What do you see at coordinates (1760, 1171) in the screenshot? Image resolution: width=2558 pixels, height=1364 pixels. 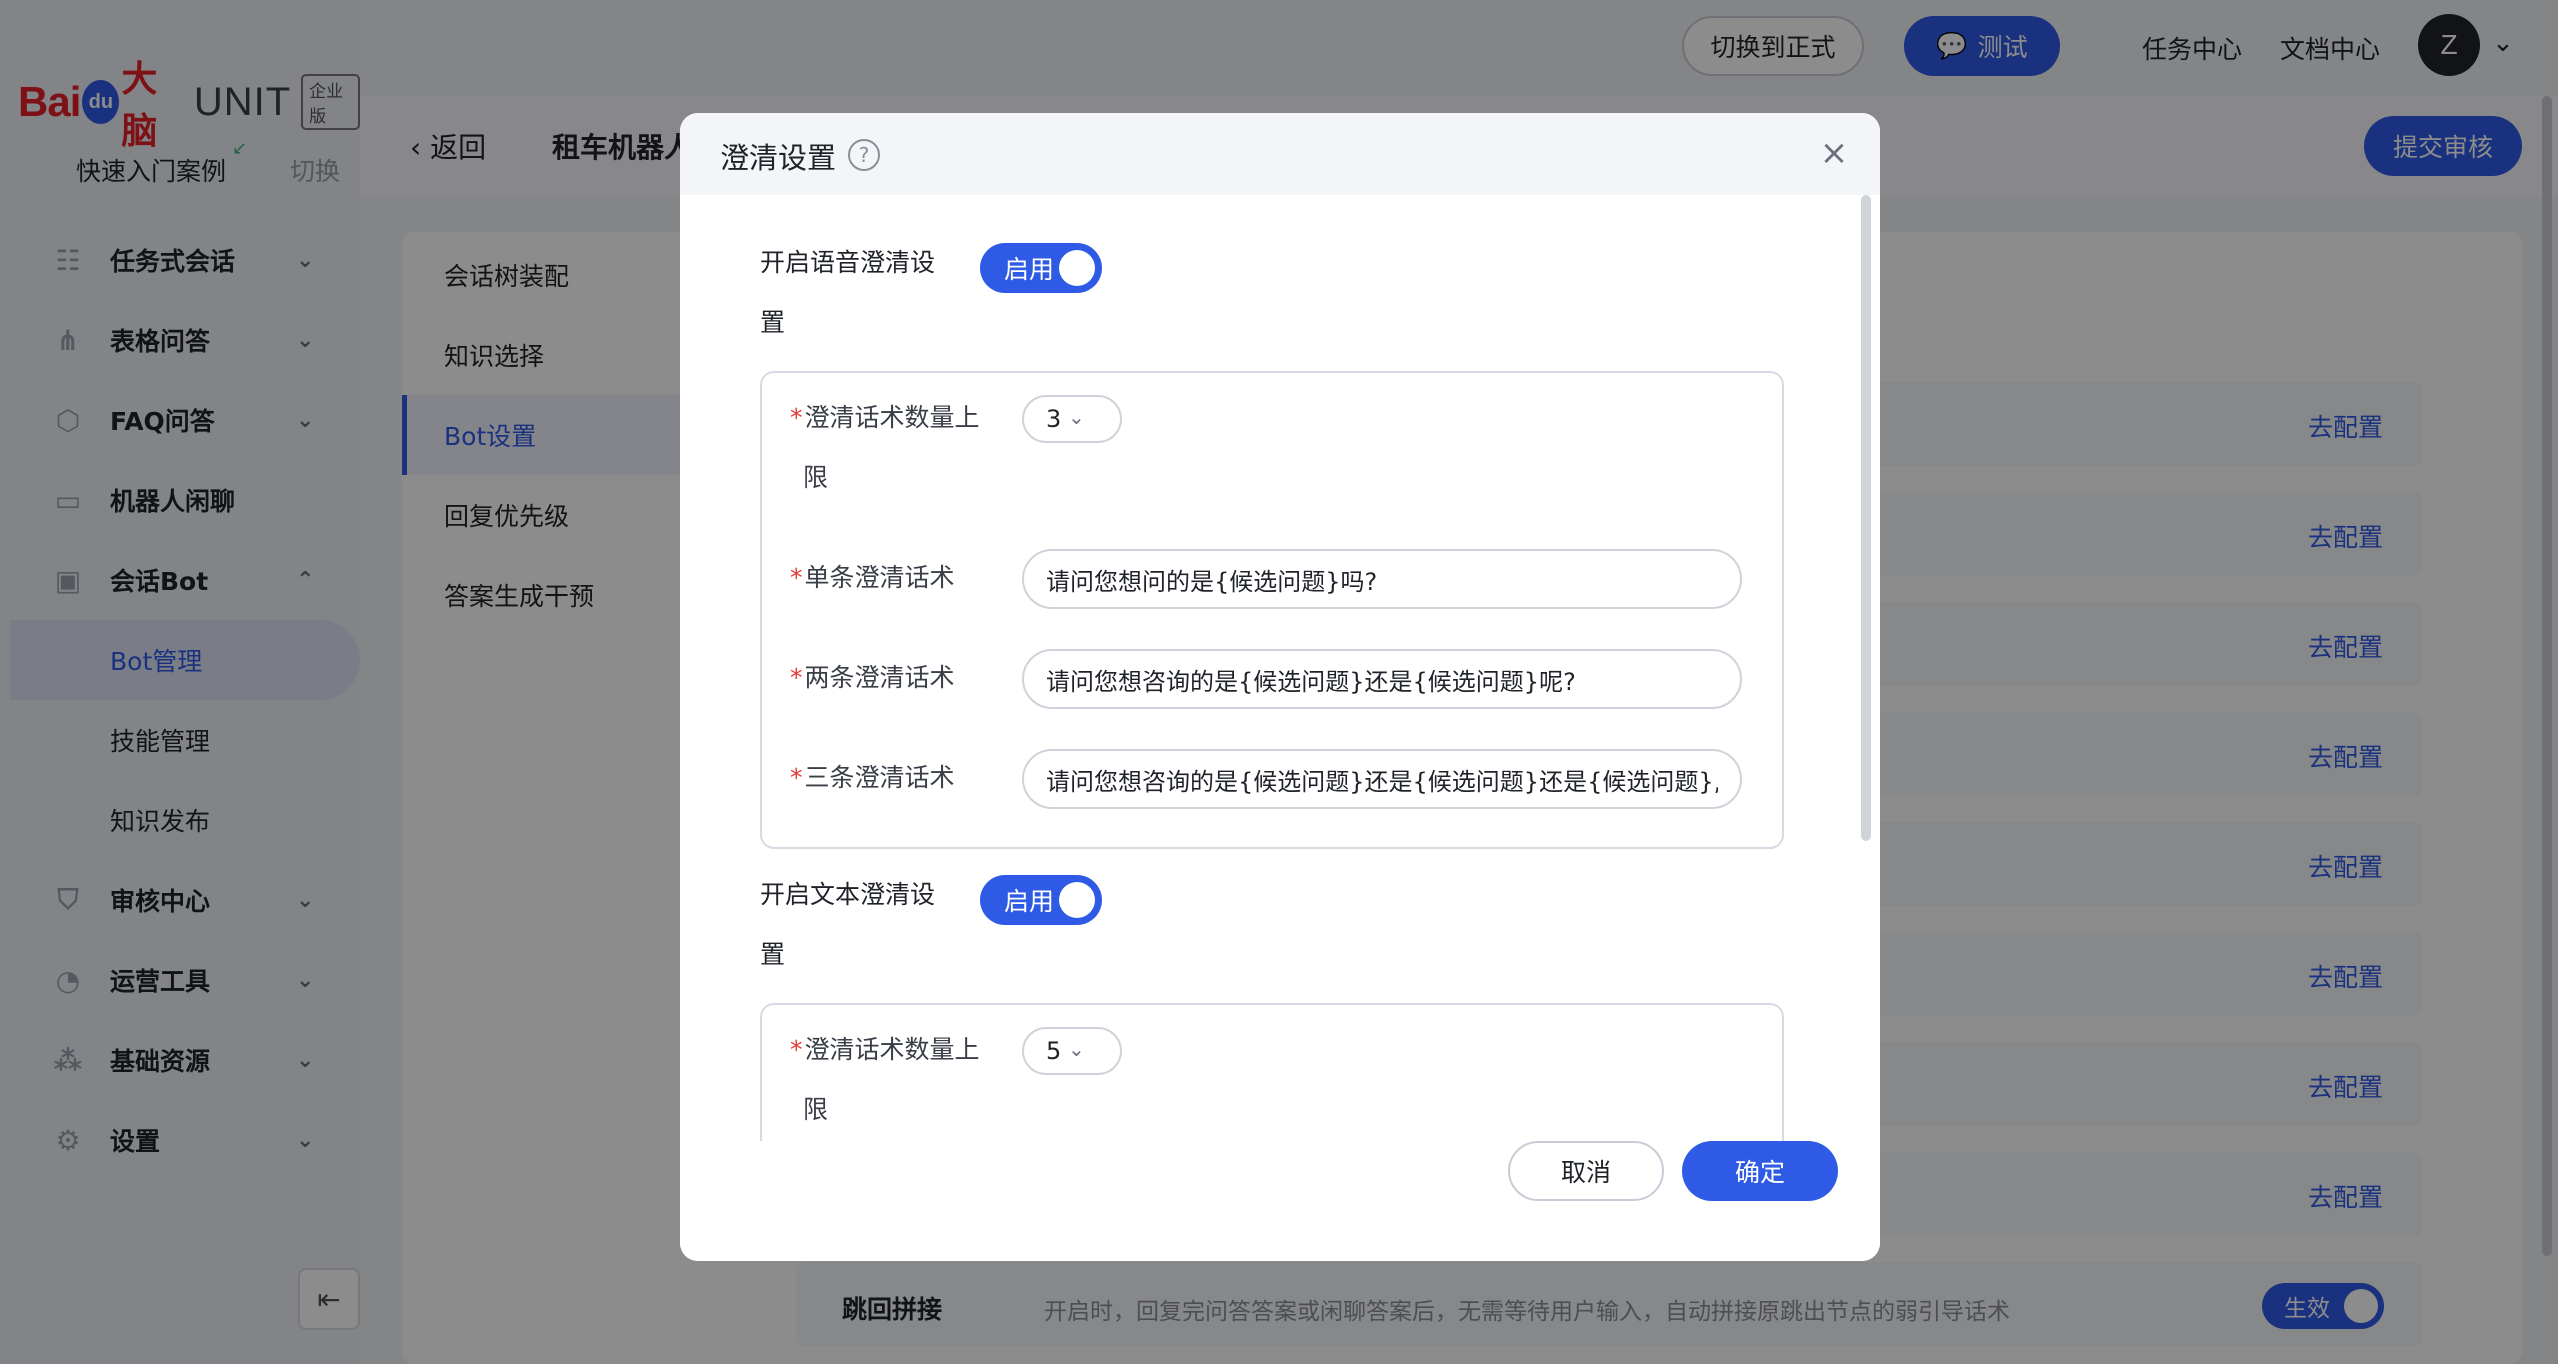 I see `confirm-button: 确定` at bounding box center [1760, 1171].